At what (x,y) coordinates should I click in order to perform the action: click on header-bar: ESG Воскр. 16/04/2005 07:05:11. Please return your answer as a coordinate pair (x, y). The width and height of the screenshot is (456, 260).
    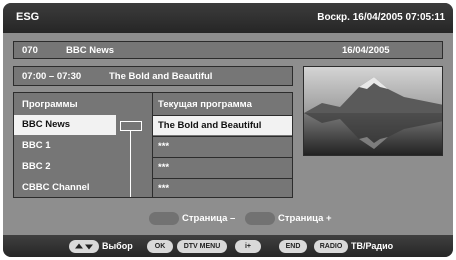
    Looking at the image, I should click on (228, 18).